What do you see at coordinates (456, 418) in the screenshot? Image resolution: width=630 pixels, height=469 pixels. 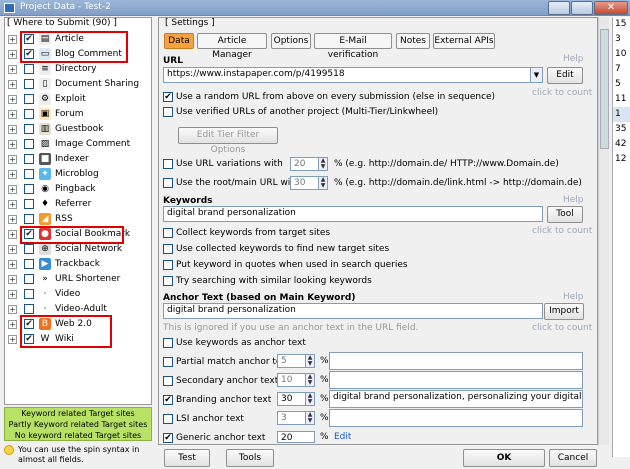 I see `lsi-anchor-input` at bounding box center [456, 418].